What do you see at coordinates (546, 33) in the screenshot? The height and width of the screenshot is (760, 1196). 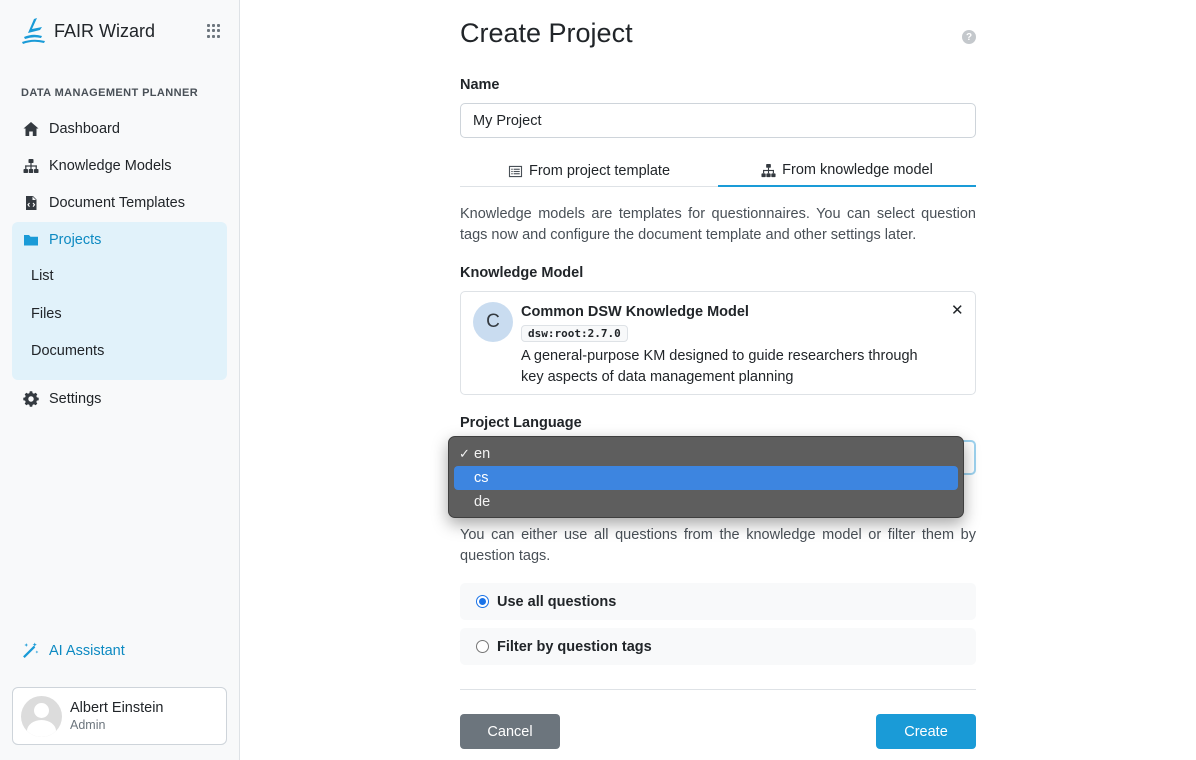 I see `page-title: Create Project` at bounding box center [546, 33].